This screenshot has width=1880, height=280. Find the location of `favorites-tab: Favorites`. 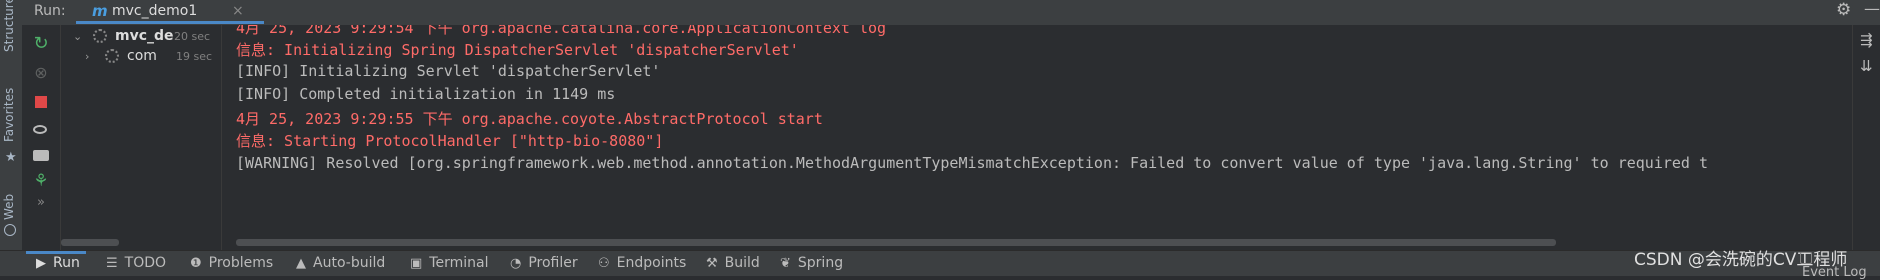

favorites-tab: Favorites is located at coordinates (9, 108).